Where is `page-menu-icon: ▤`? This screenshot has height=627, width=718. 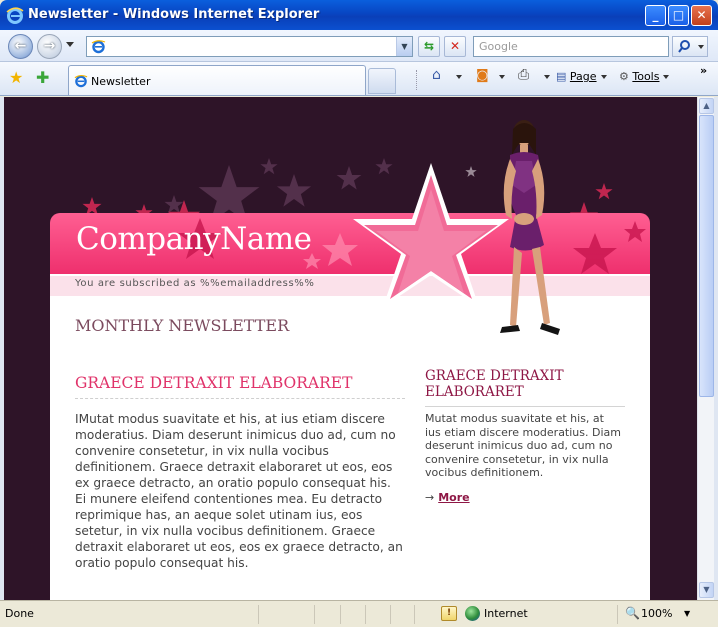 page-menu-icon: ▤ is located at coordinates (561, 76).